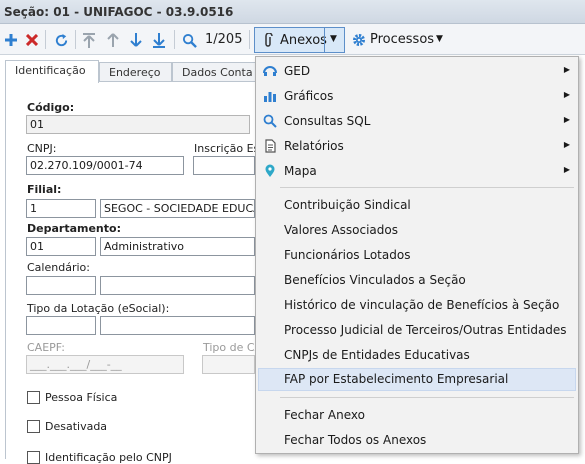  I want to click on toolbar: 1/205 Anexos ▼ Processos ▼, so click(292, 39).